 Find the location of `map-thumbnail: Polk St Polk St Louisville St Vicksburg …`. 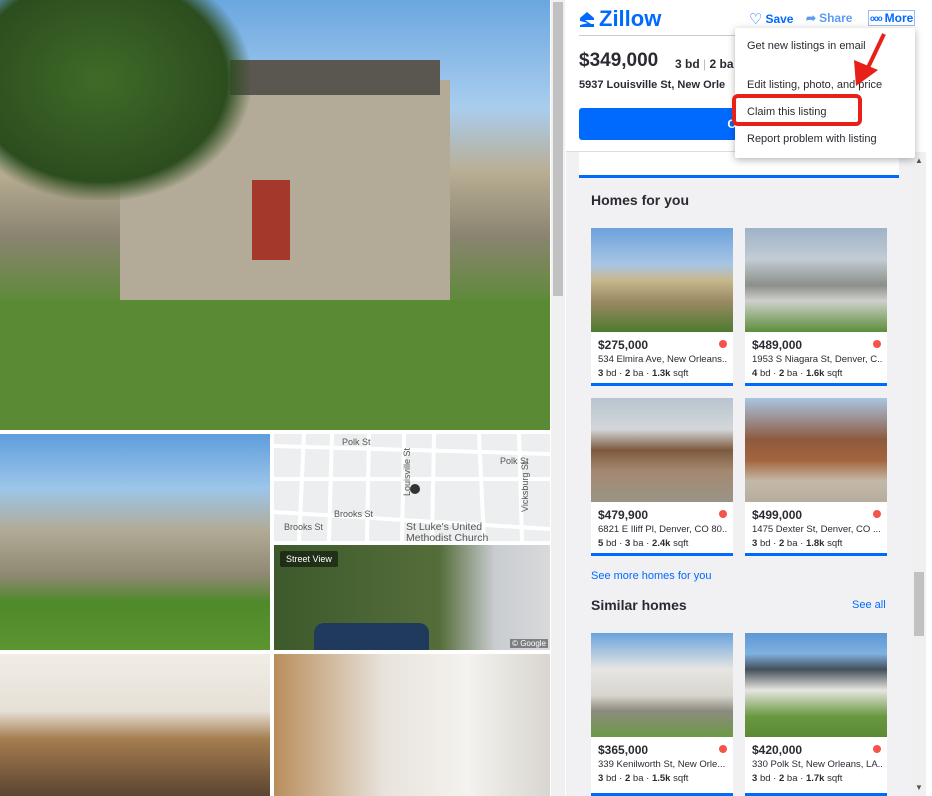

map-thumbnail: Polk St Polk St Louisville St Vicksburg … is located at coordinates (412, 487).